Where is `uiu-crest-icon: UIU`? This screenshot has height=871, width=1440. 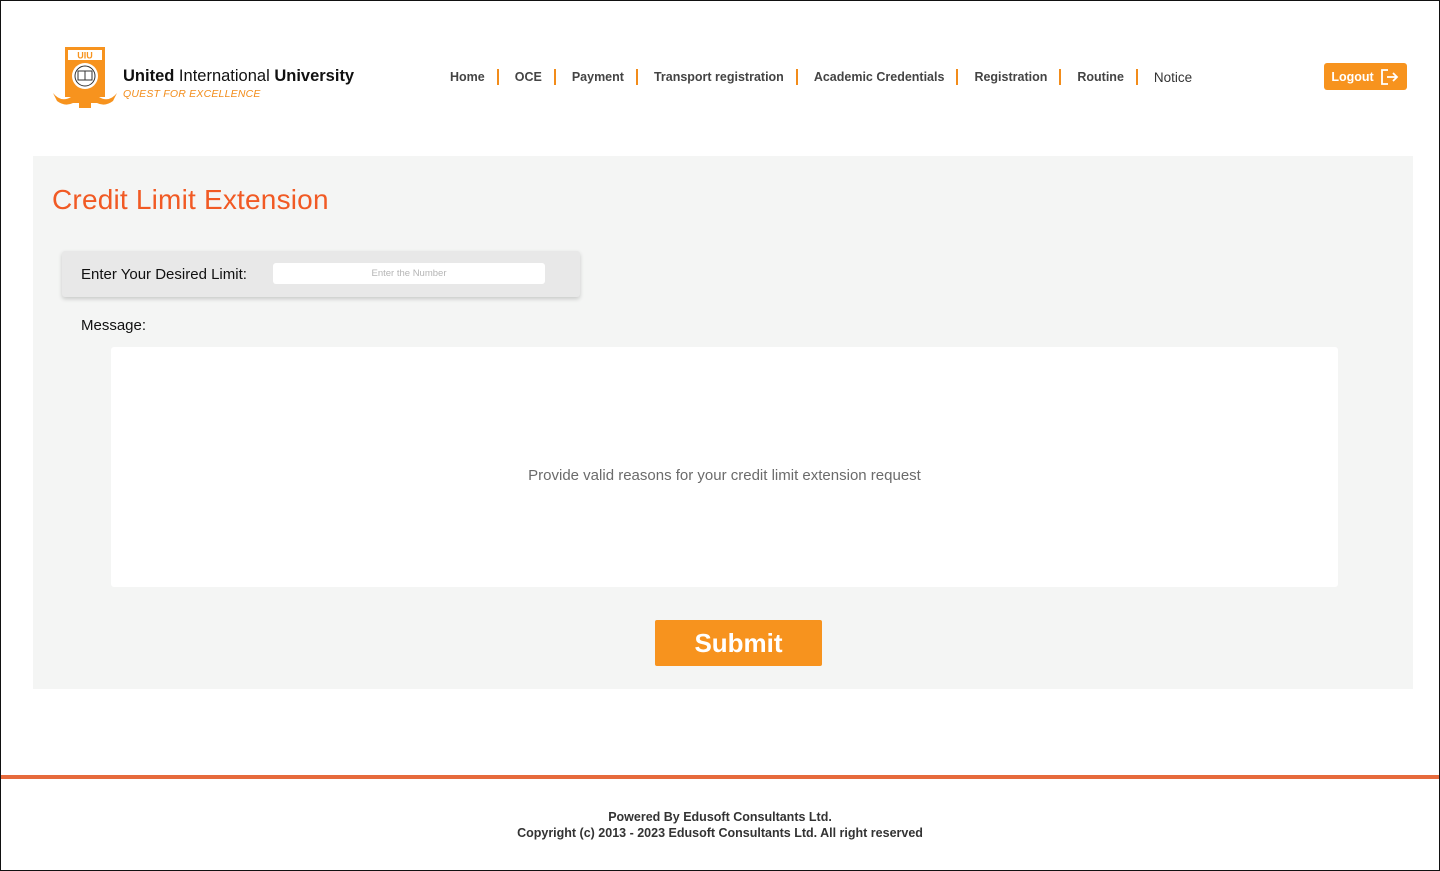
uiu-crest-icon: UIU is located at coordinates (85, 77).